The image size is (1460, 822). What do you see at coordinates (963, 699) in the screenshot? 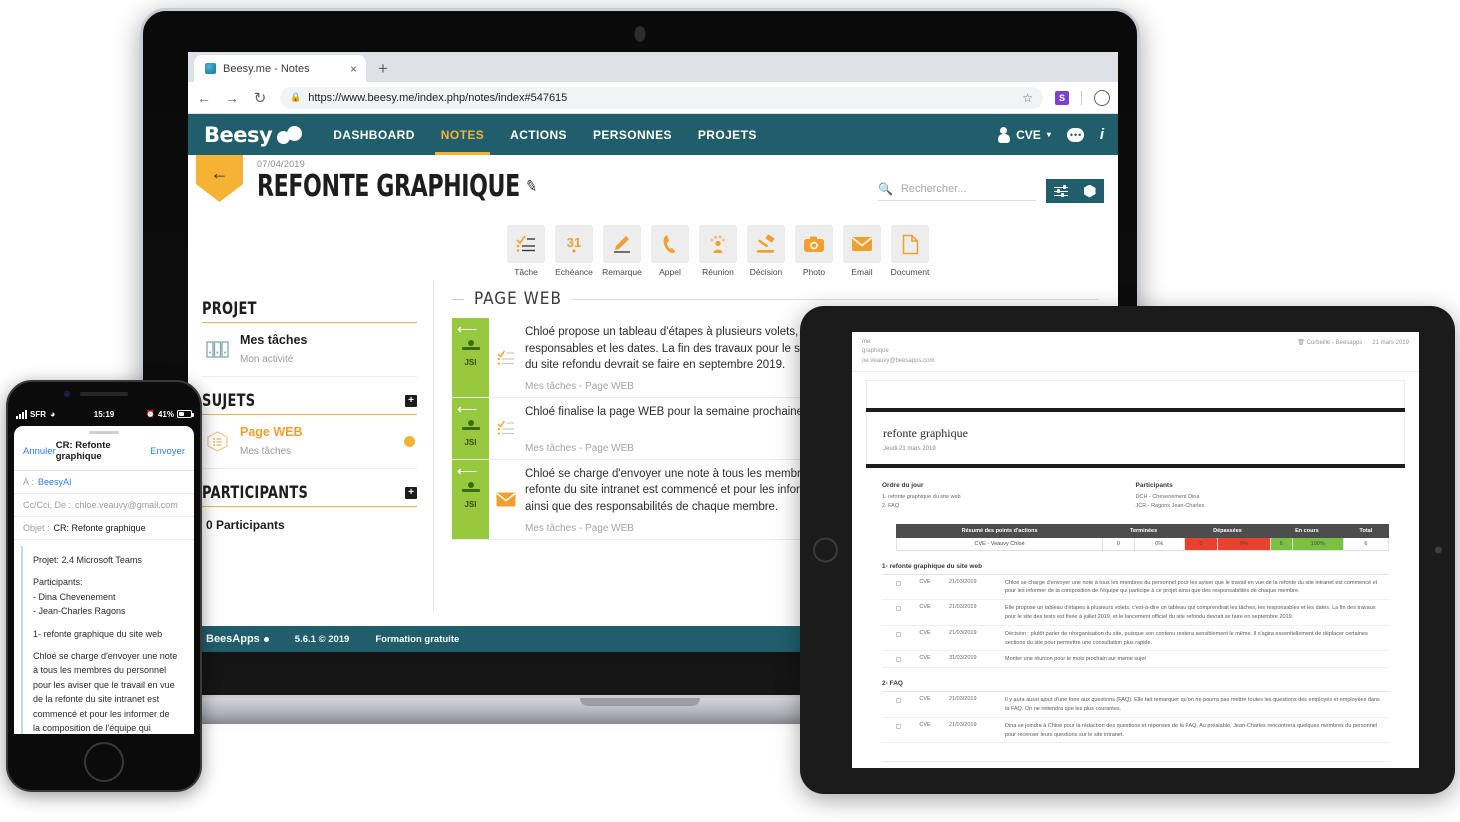
I see `action-date: 21/03/2019` at bounding box center [963, 699].